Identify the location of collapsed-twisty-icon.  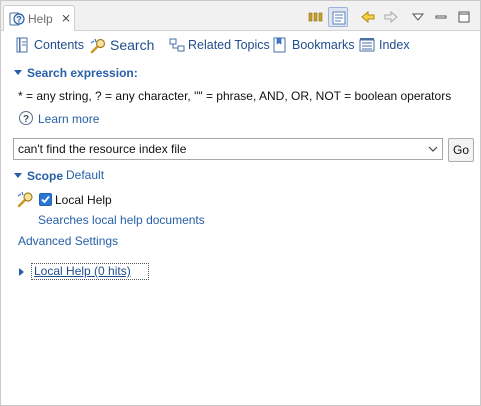
(22, 272).